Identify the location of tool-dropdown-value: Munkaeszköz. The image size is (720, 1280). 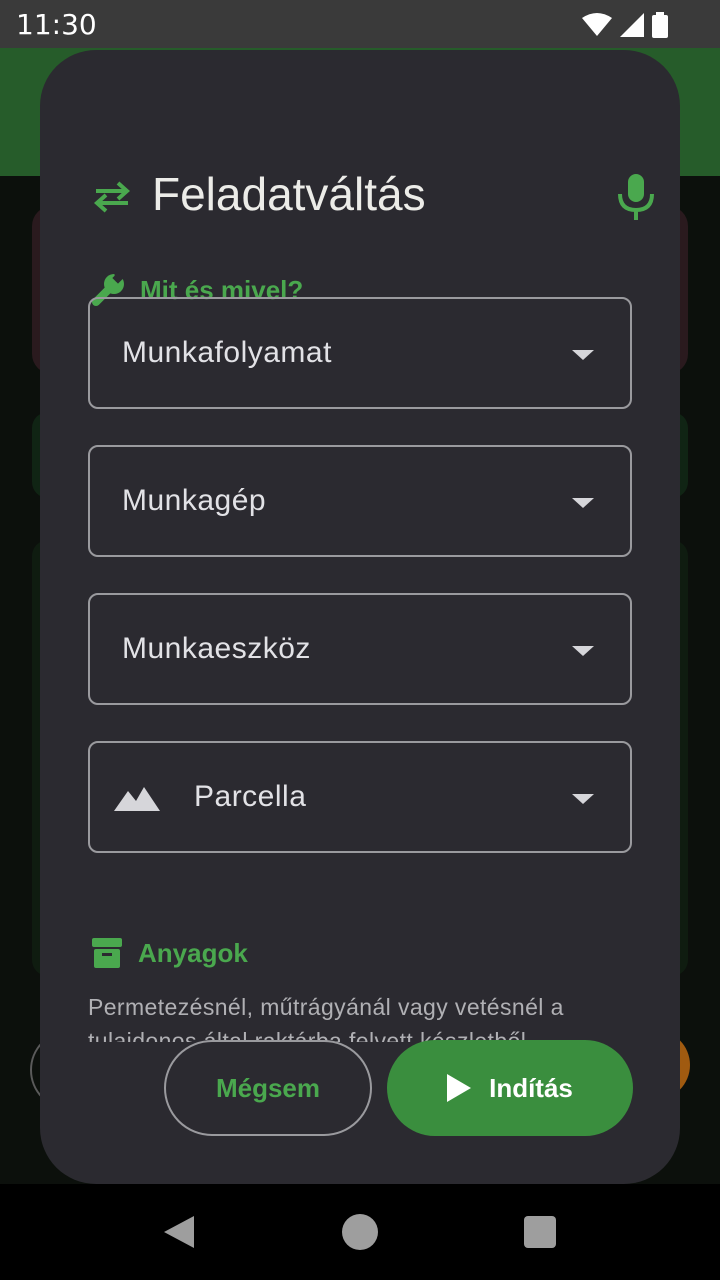
(216, 648).